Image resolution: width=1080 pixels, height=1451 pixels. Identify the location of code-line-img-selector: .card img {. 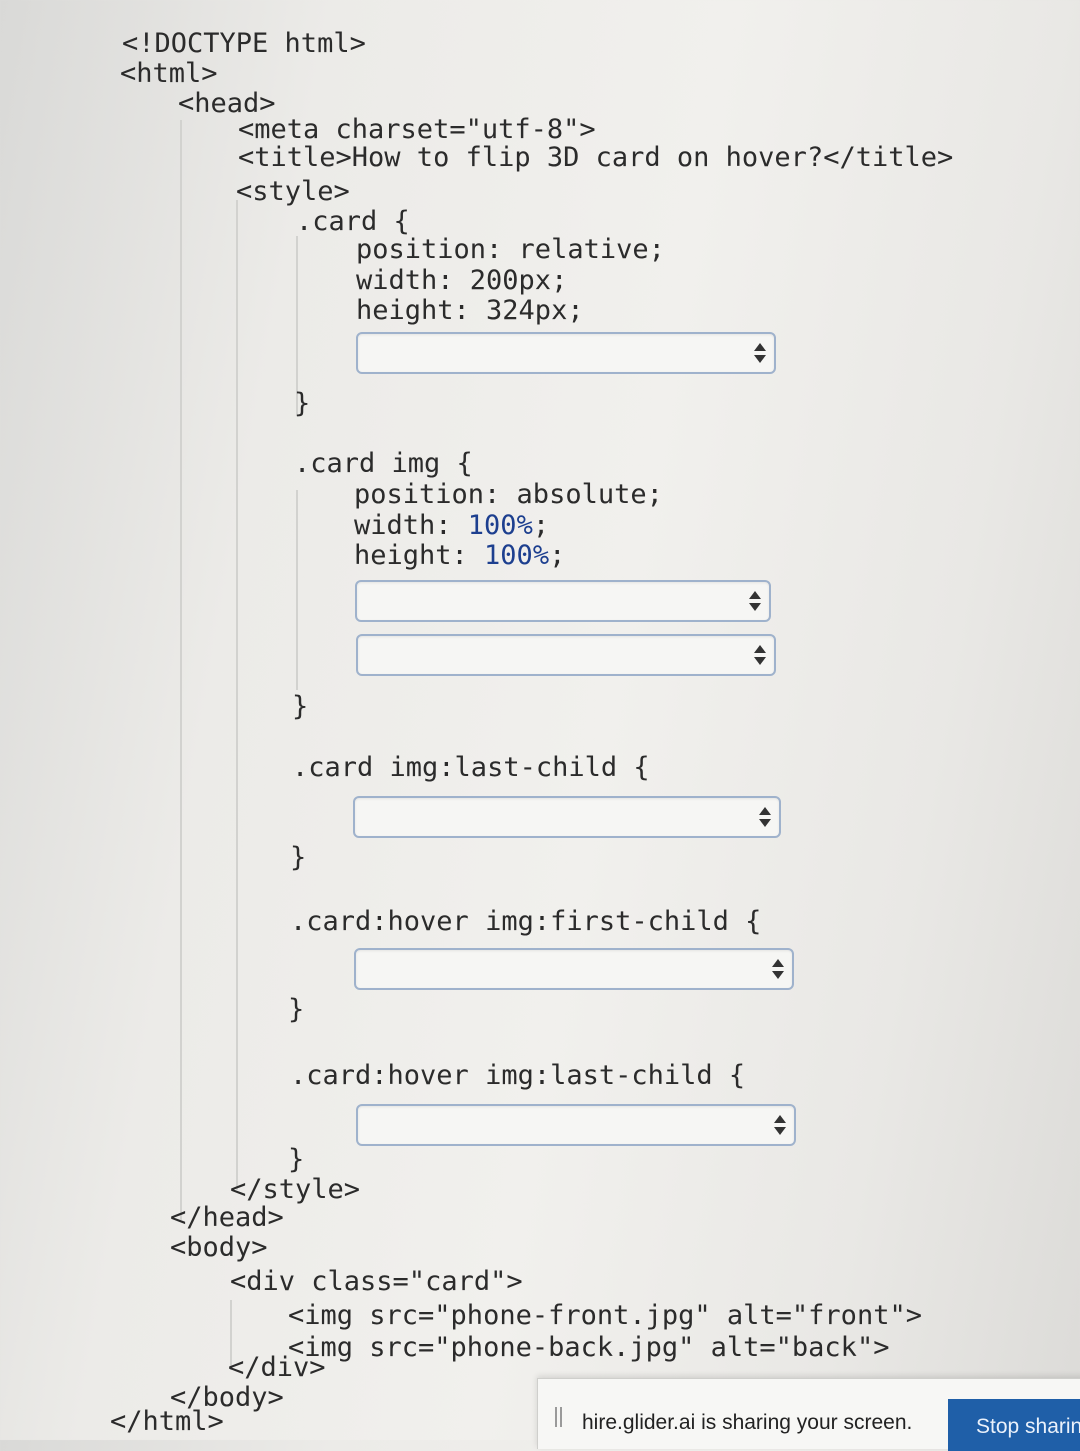
(383, 463).